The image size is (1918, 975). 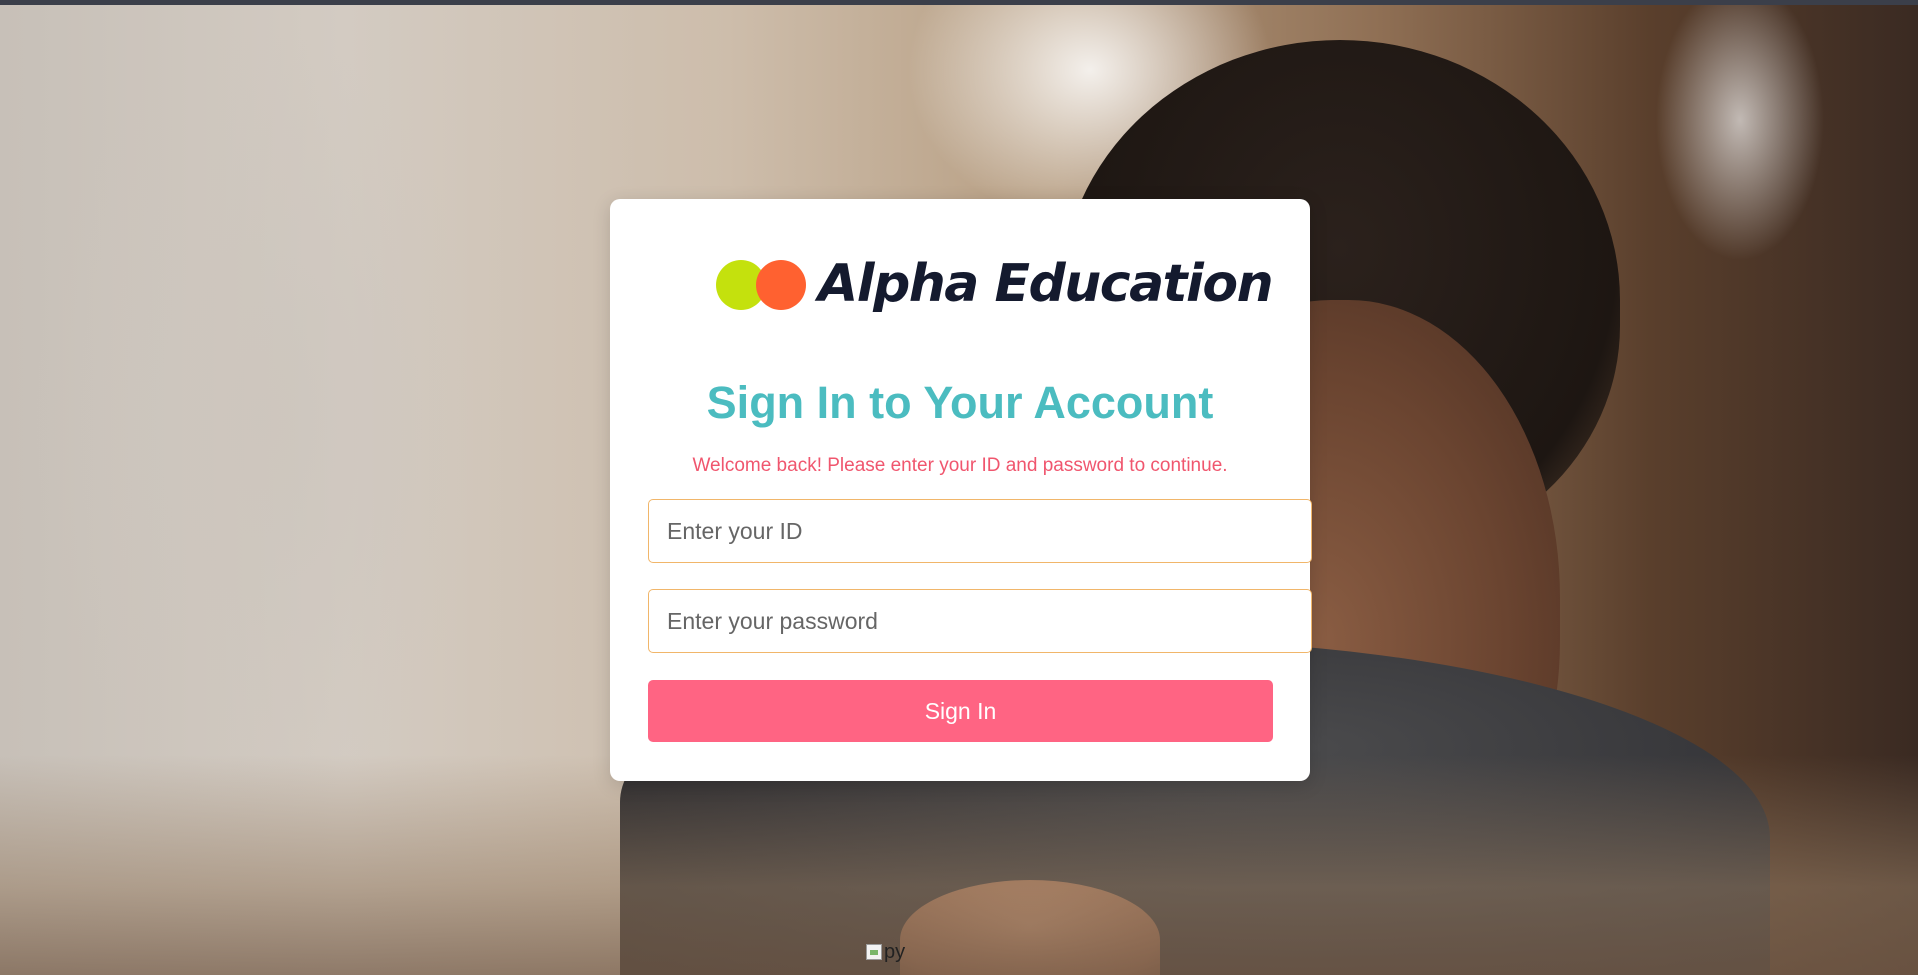 What do you see at coordinates (980, 621) in the screenshot?
I see `password-input` at bounding box center [980, 621].